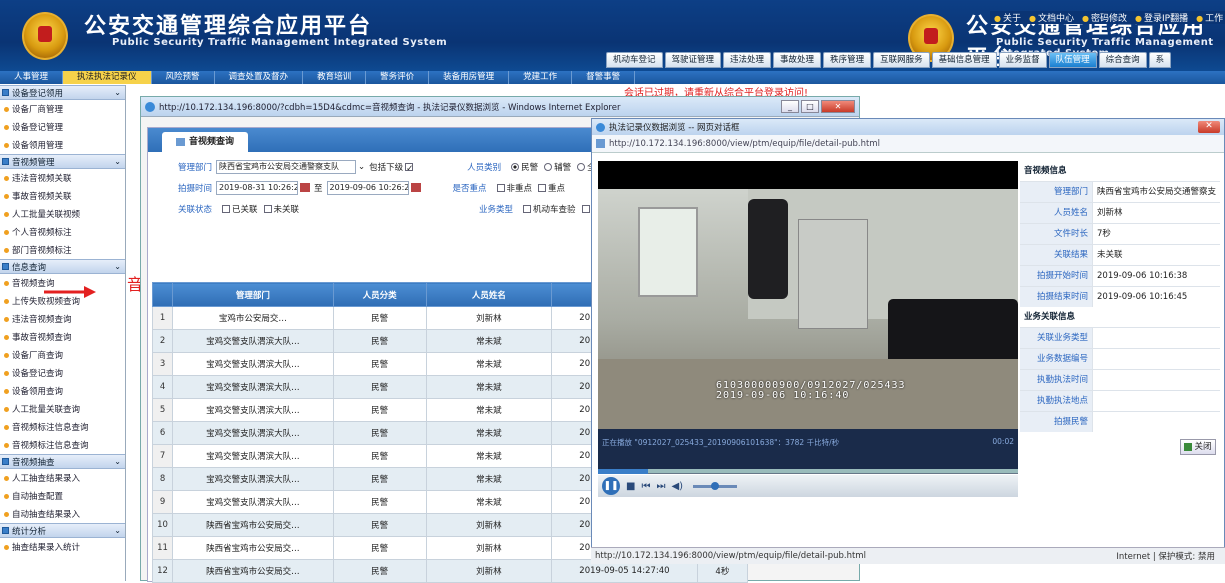 Image resolution: width=1225 pixels, height=583 pixels. I want to click on next-icon: ⏭, so click(660, 486).